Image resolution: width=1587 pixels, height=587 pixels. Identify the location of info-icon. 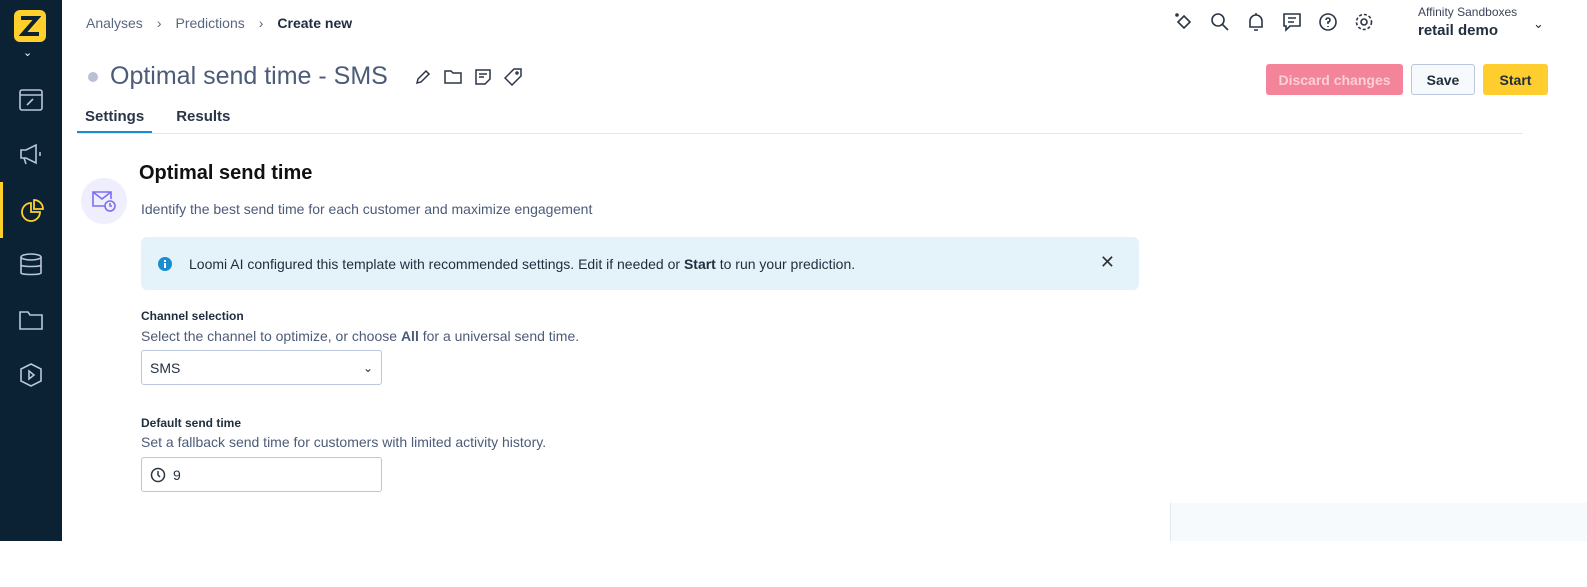
(165, 263).